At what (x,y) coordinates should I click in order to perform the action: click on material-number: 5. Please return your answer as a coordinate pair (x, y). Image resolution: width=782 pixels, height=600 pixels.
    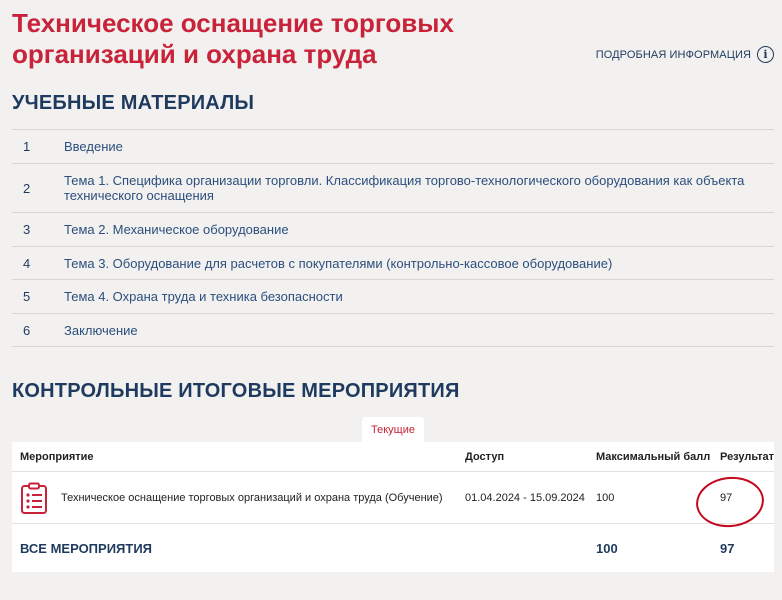
    Looking at the image, I should click on (27, 296).